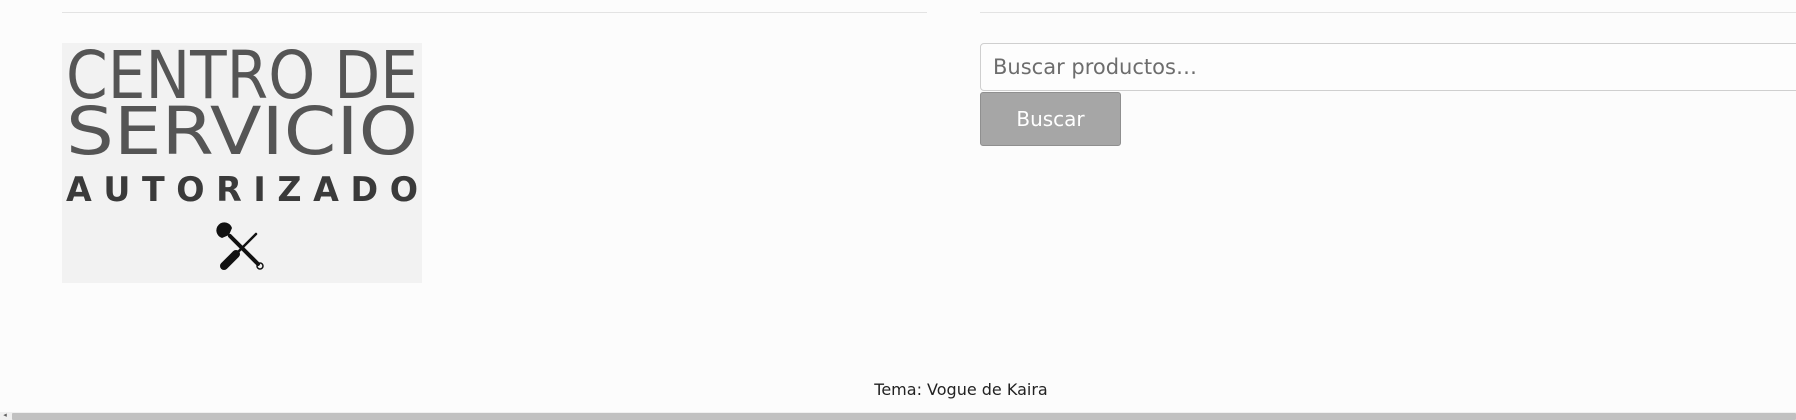  What do you see at coordinates (904, 416) in the screenshot?
I see `scroll-thumb` at bounding box center [904, 416].